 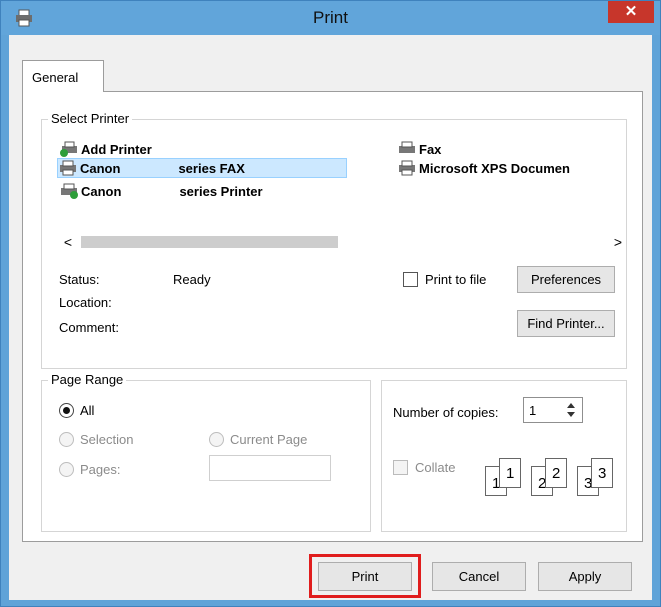 What do you see at coordinates (430, 149) in the screenshot?
I see `printer-name: Fax` at bounding box center [430, 149].